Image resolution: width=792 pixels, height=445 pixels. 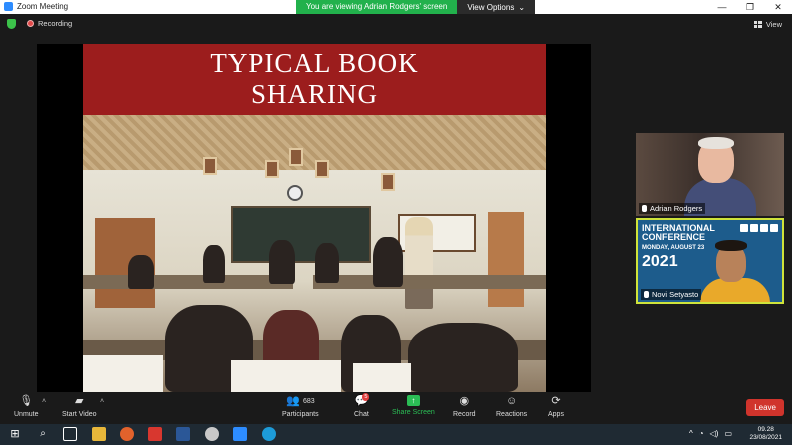 I want to click on conference-line2: CONFERENCE, so click(x=674, y=237).